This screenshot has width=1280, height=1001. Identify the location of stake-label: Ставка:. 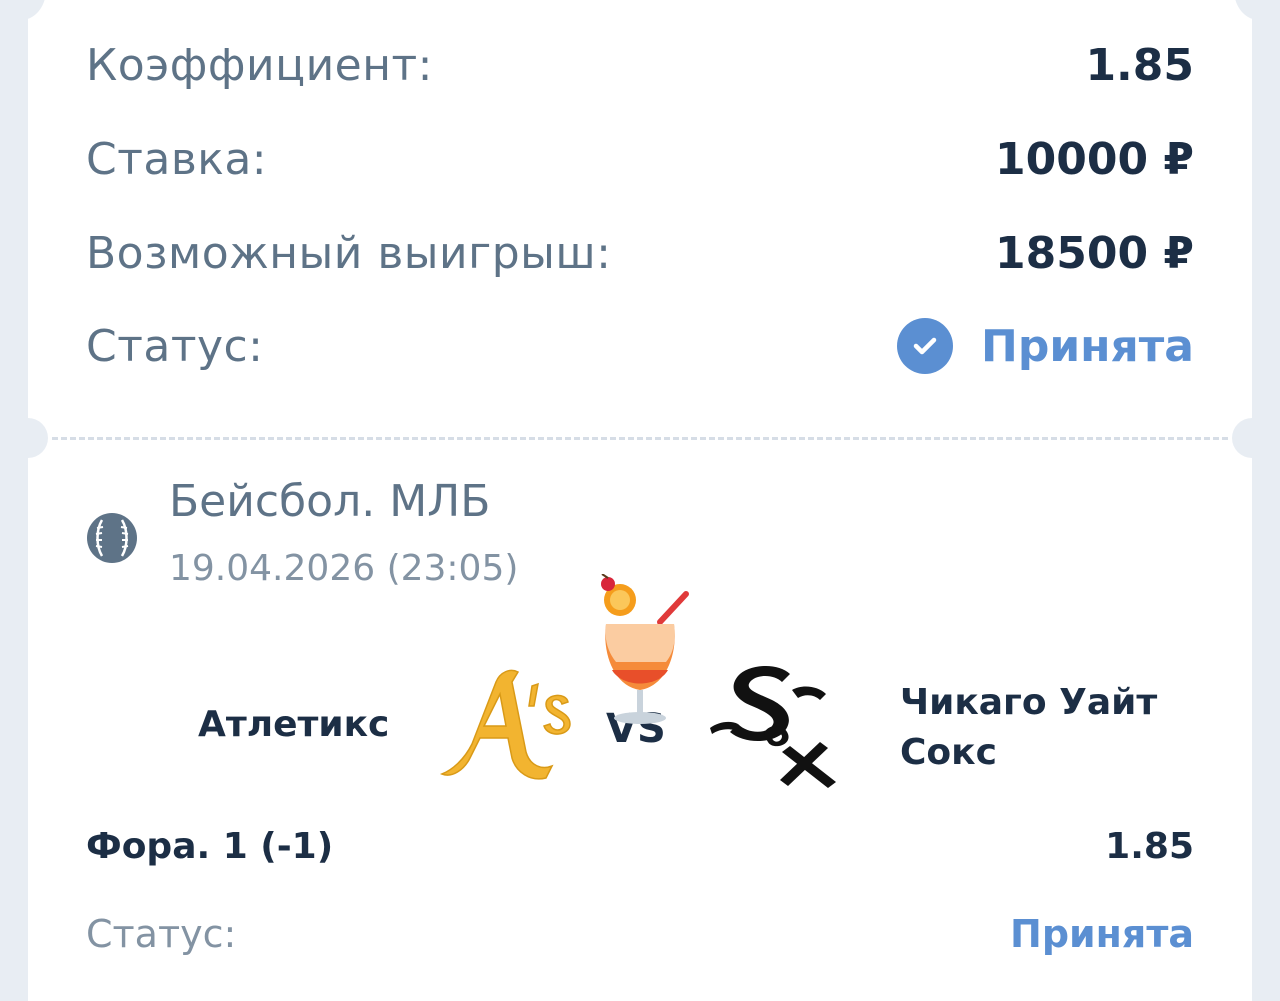
(177, 159).